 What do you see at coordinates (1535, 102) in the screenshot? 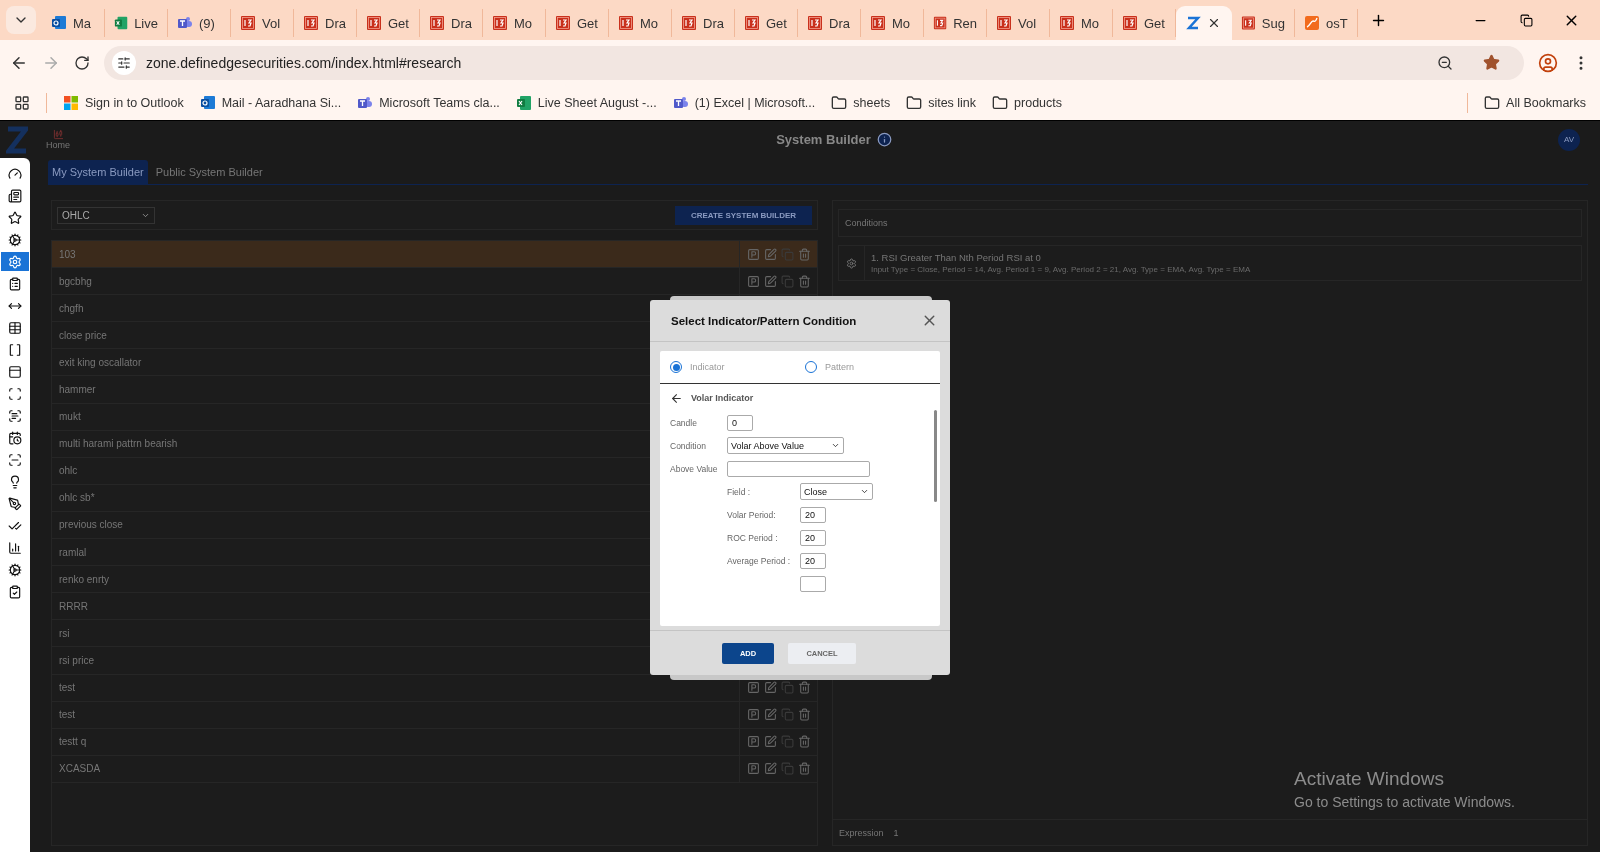
I see `all-bookmarks-link: All Bookmarks` at bounding box center [1535, 102].